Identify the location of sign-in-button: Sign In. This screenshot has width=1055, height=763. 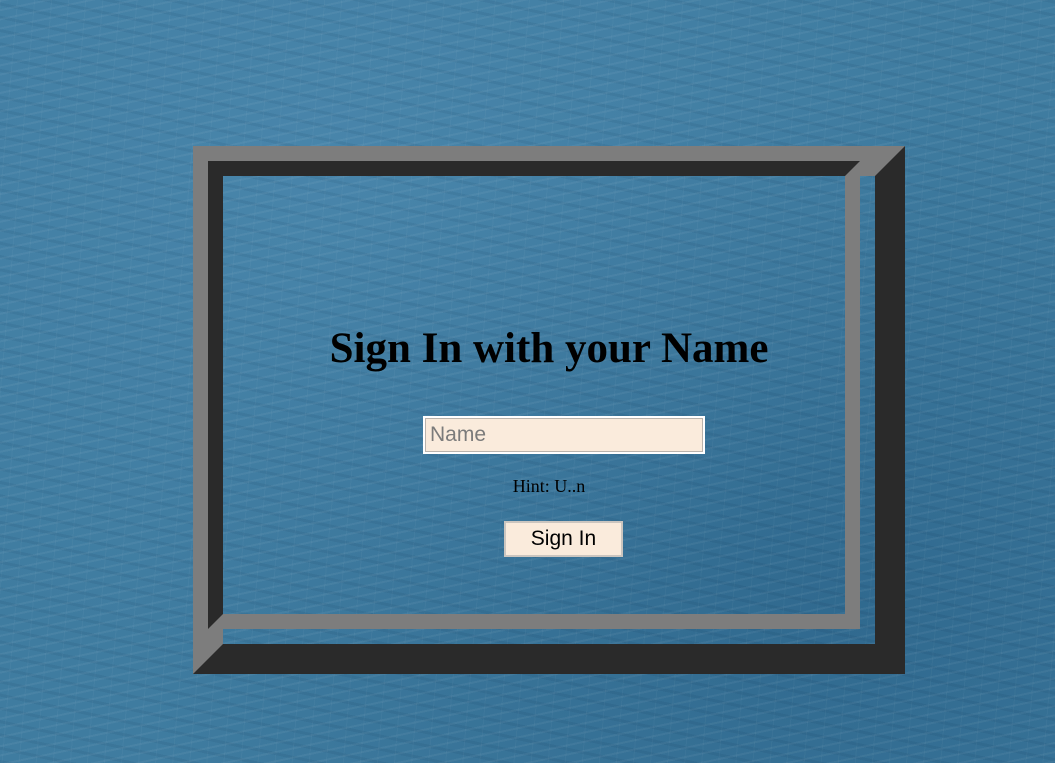
(563, 539).